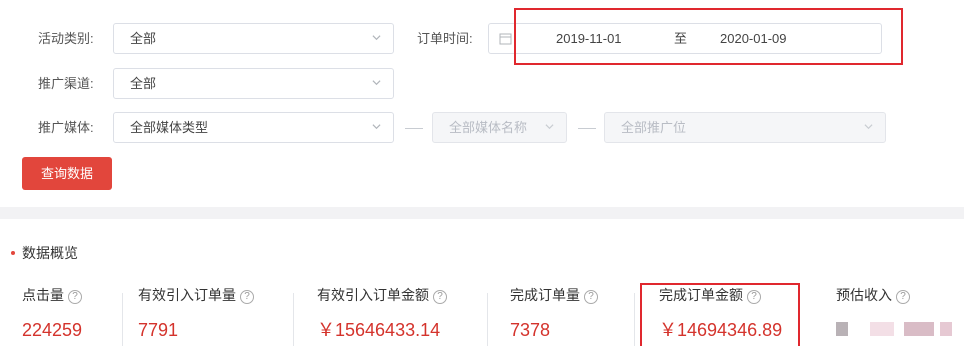  What do you see at coordinates (66, 83) in the screenshot?
I see `channel-label: 推广渠道:` at bounding box center [66, 83].